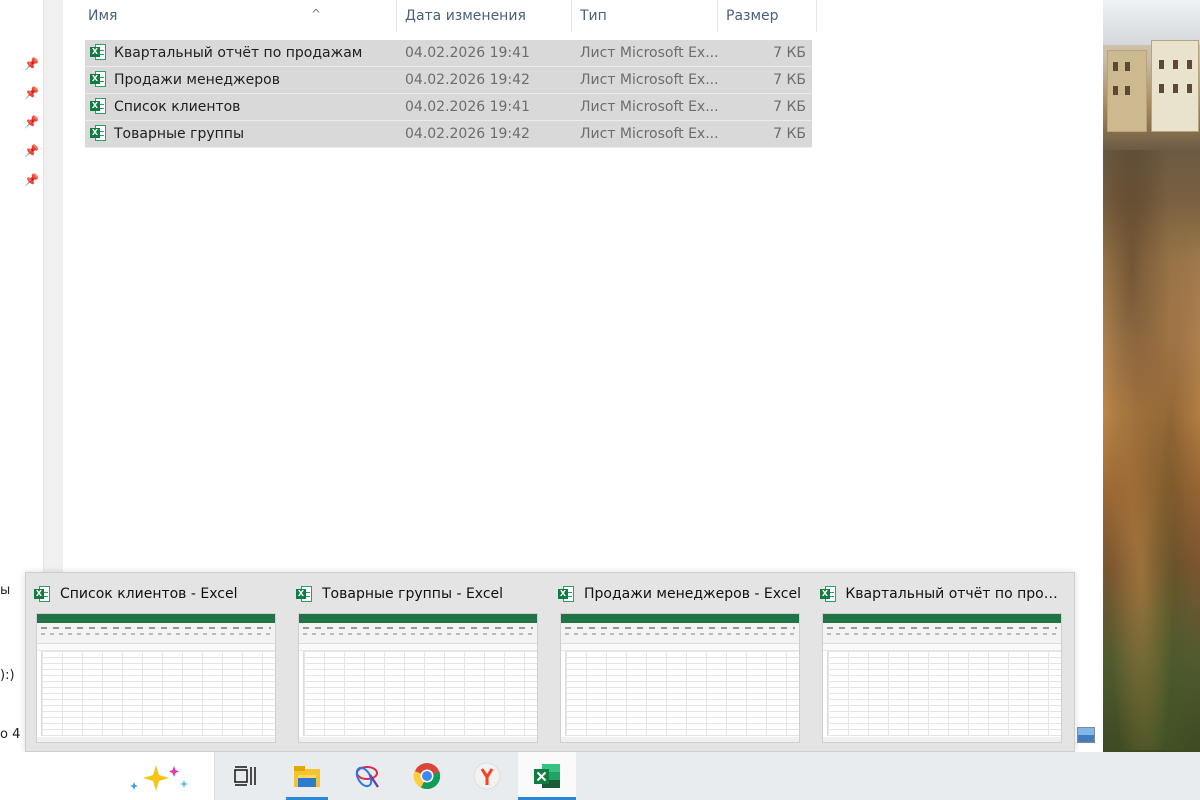  Describe the element at coordinates (593, 16) in the screenshot. I see `column-header-label: Тип` at that location.